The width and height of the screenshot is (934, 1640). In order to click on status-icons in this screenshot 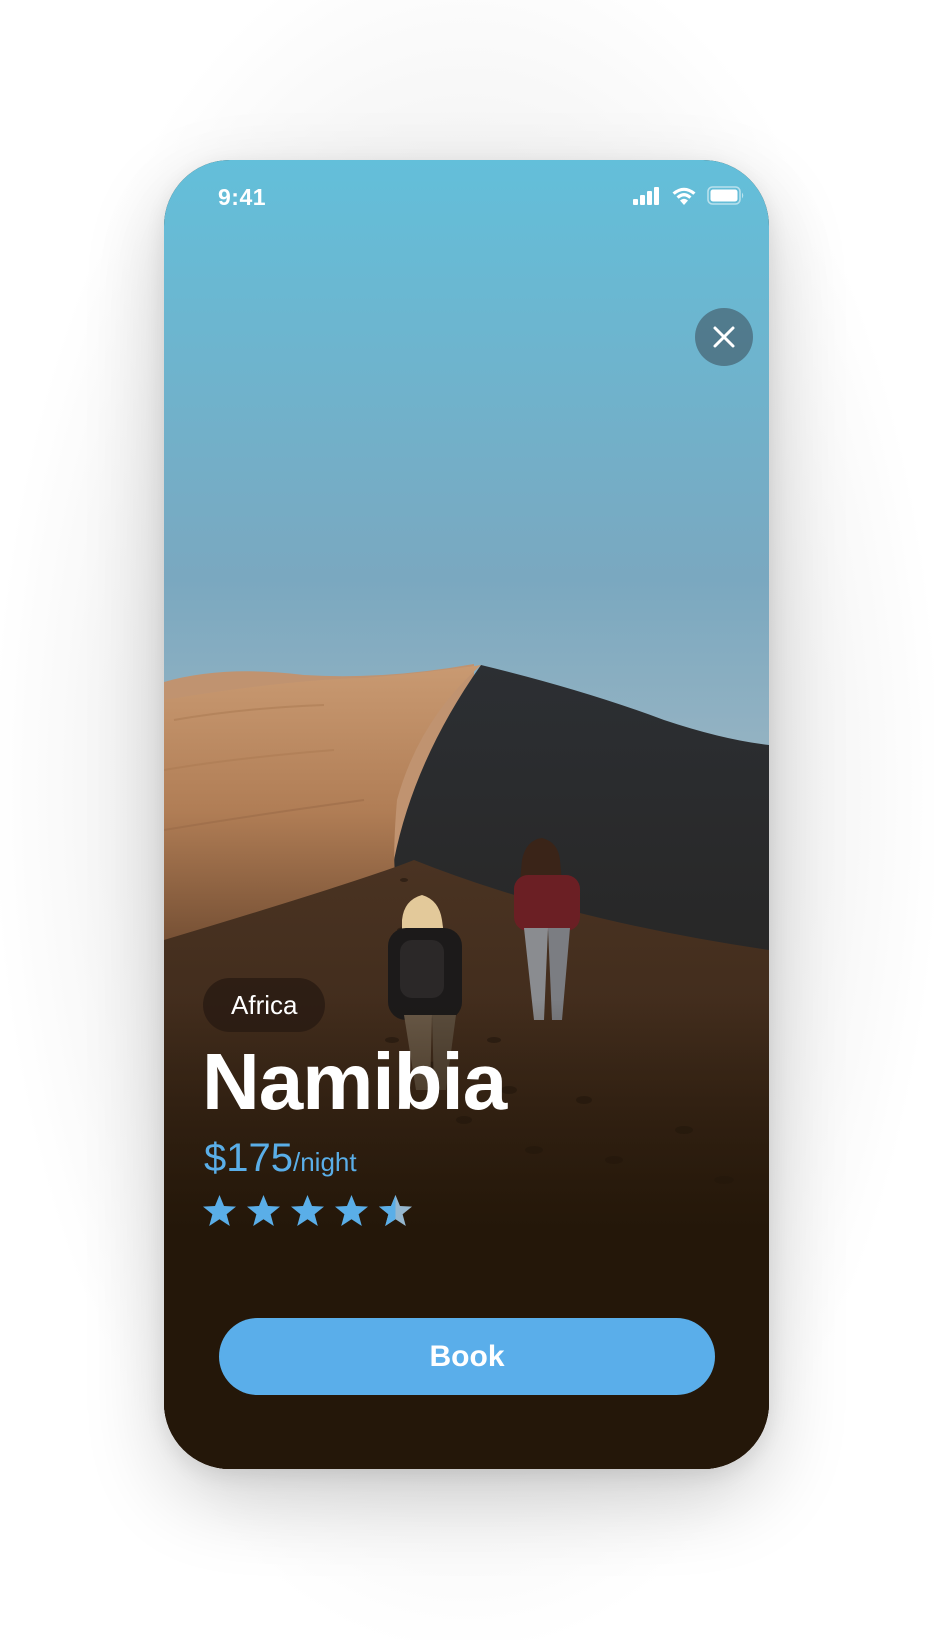, I will do `click(689, 195)`.